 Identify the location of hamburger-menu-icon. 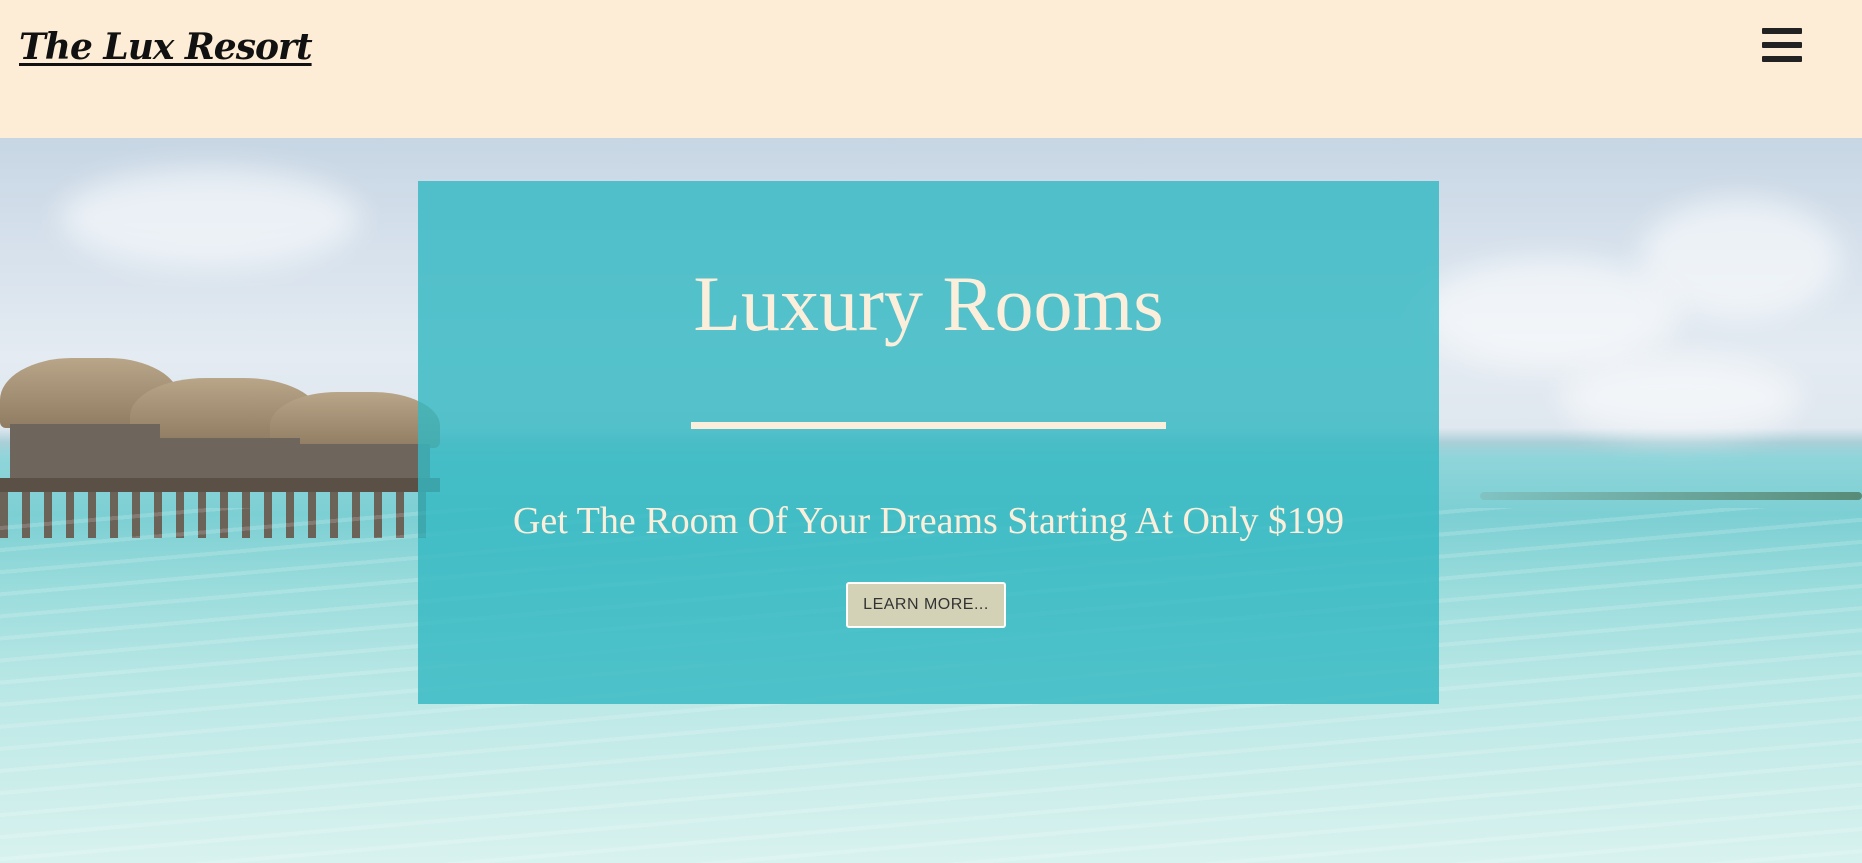
(1782, 45).